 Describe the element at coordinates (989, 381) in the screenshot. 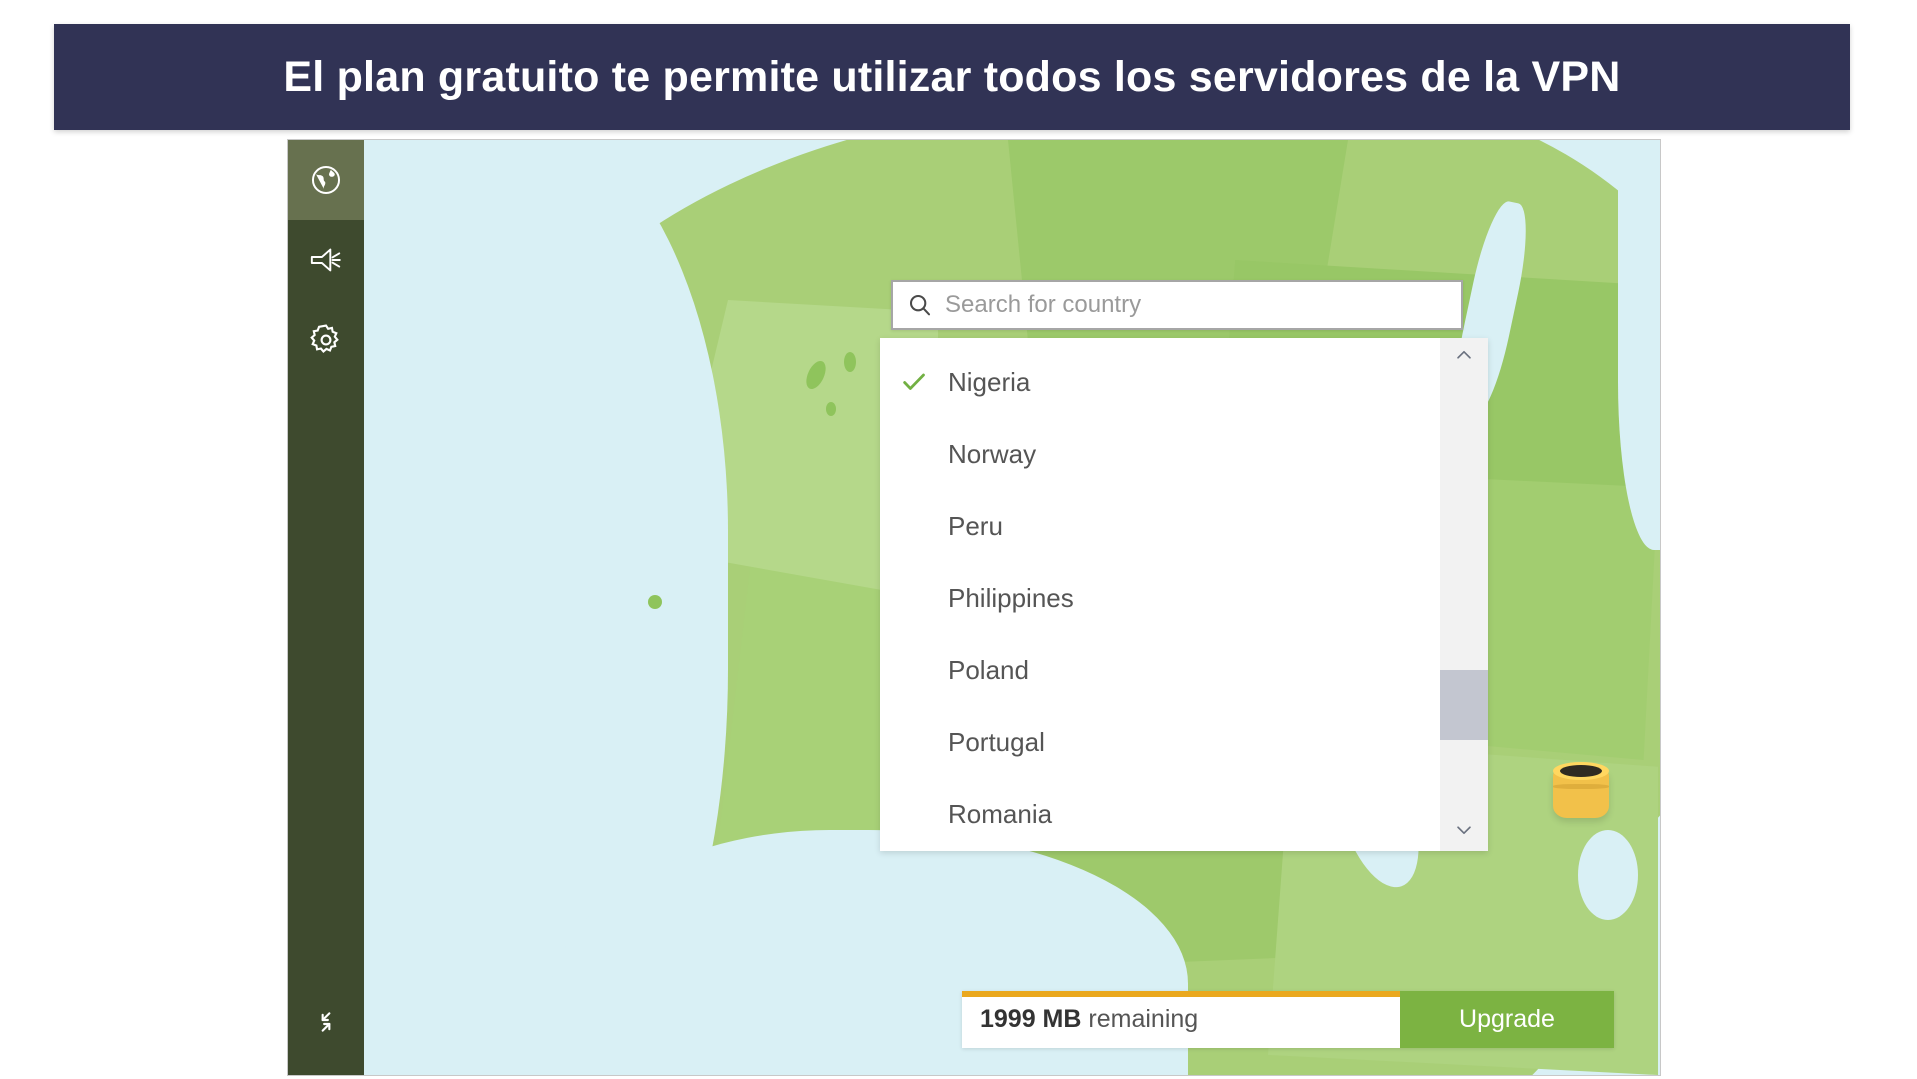

I see `country-name: Nigeria` at that location.